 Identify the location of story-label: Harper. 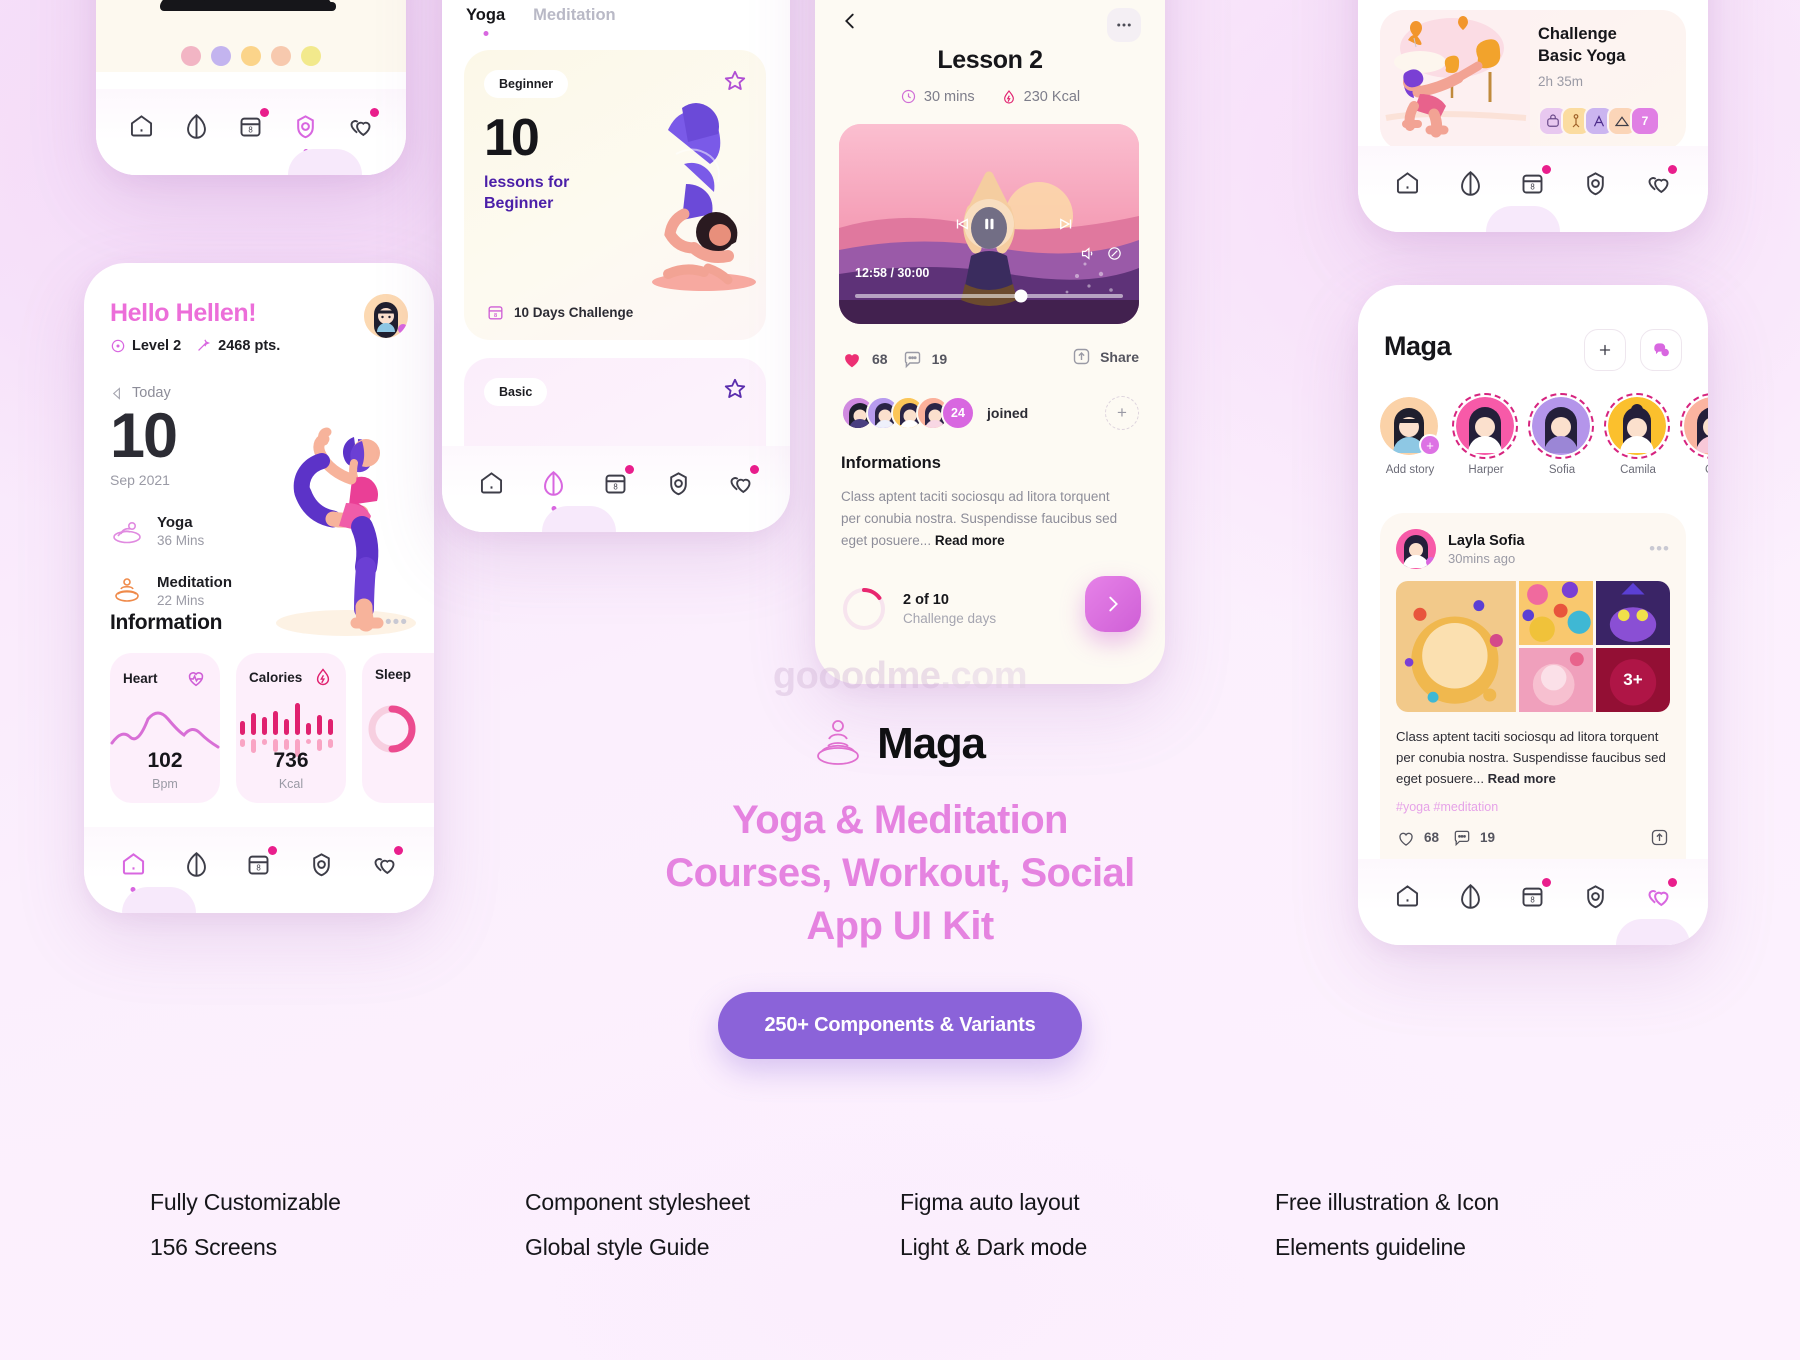
(1486, 470).